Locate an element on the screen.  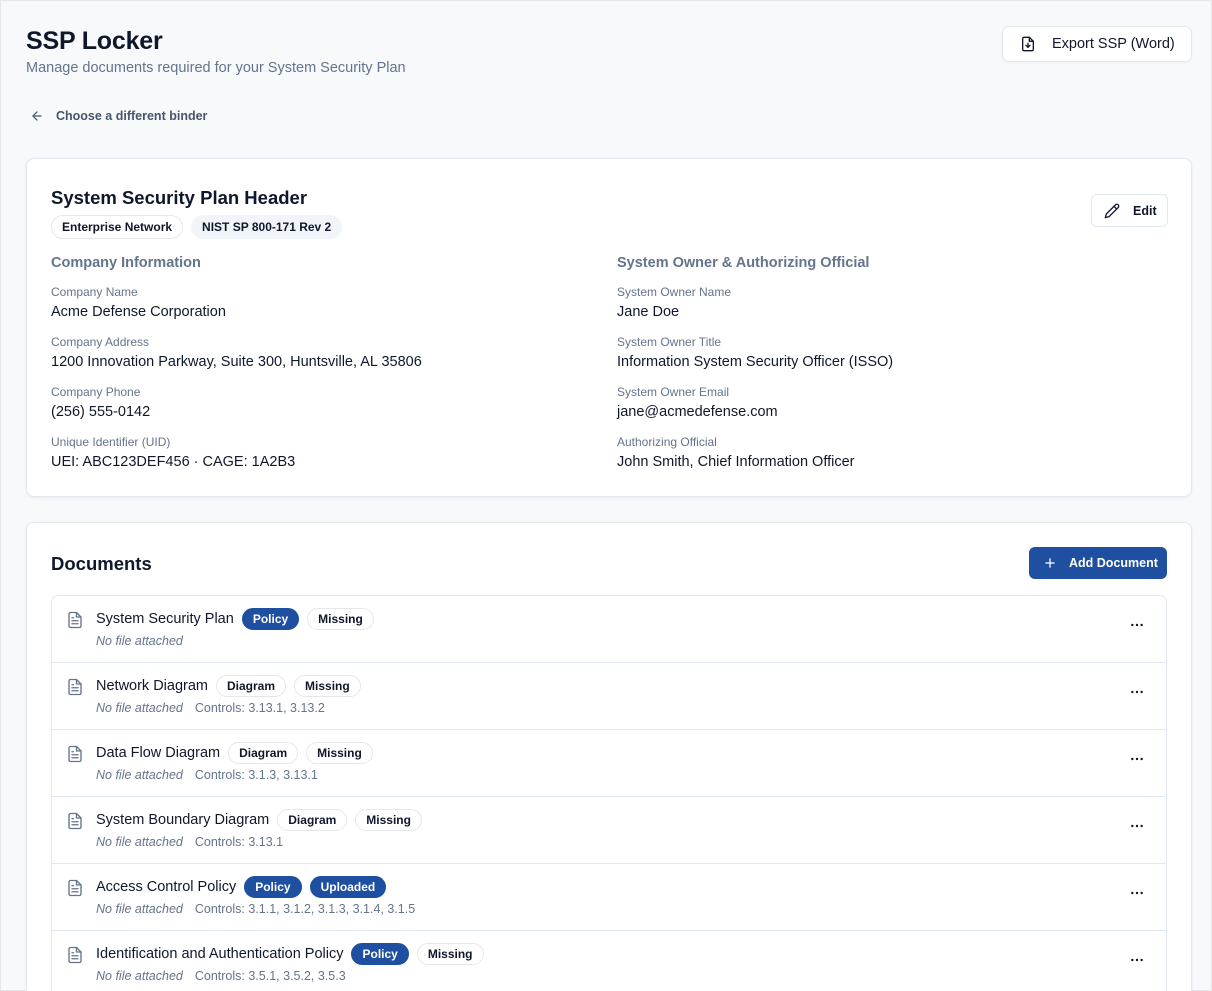
document-name-line: System Boundary Diagram Diagram Missing is located at coordinates (259, 820).